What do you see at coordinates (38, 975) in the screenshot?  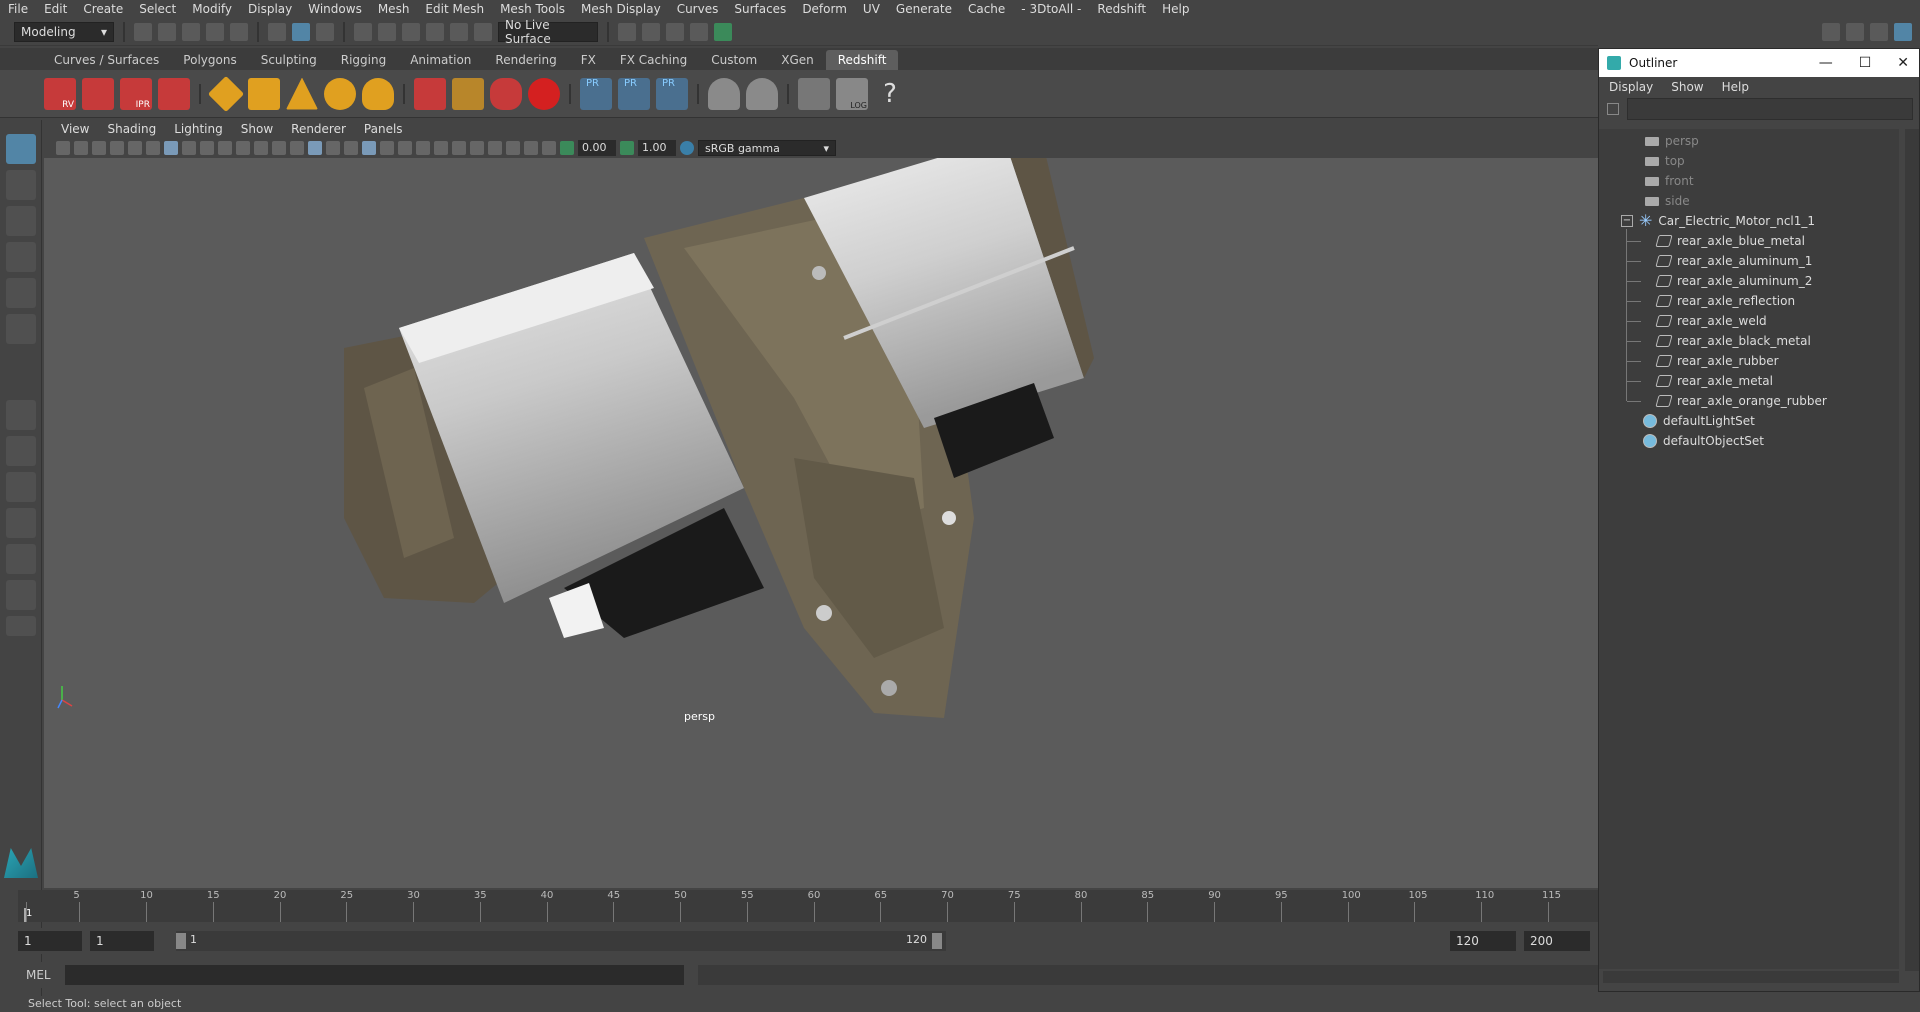 I see `mel-label: MEL` at bounding box center [38, 975].